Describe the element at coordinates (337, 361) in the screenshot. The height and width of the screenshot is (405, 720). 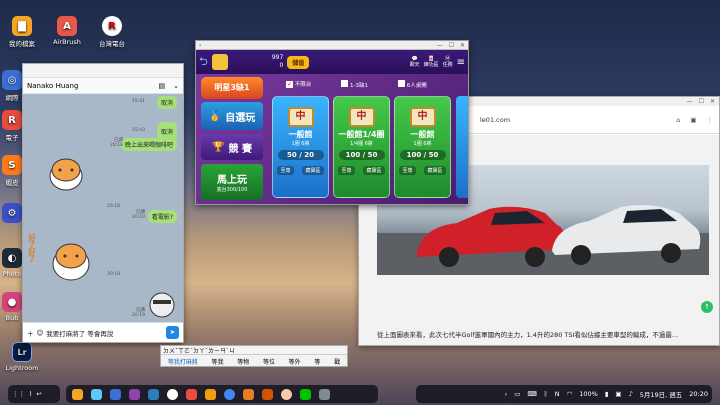
I see `ime-candidate: 戳` at that location.